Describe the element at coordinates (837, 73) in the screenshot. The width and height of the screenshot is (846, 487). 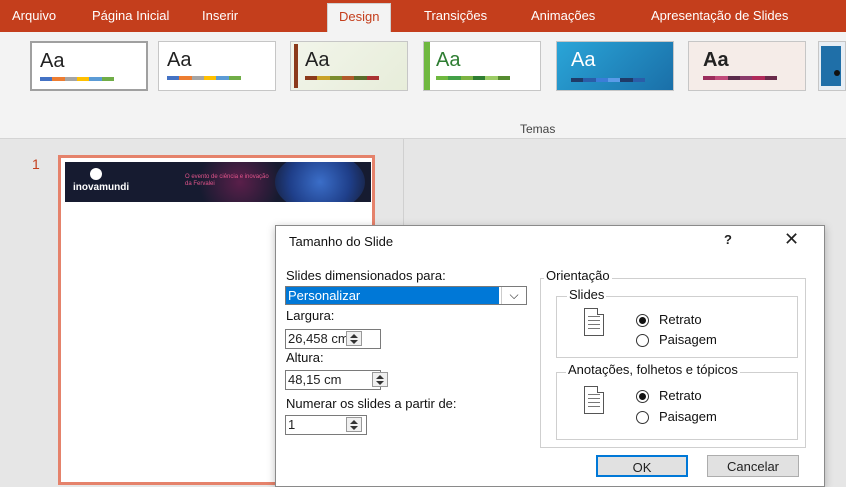
I see `bullet-dot` at that location.